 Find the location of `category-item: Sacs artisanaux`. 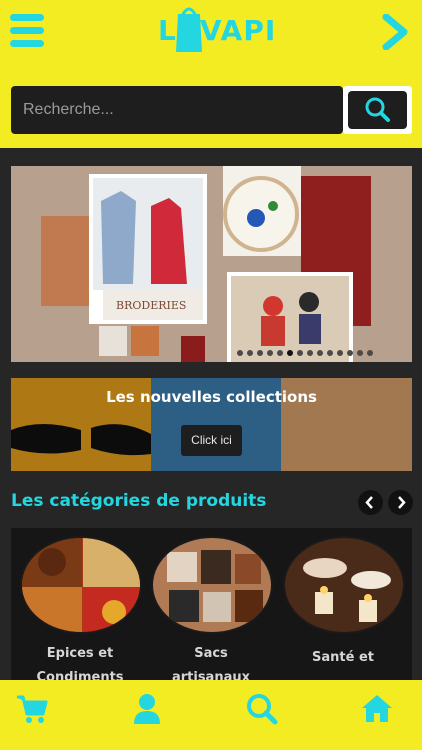

category-item: Sacs artisanaux is located at coordinates (211, 604).